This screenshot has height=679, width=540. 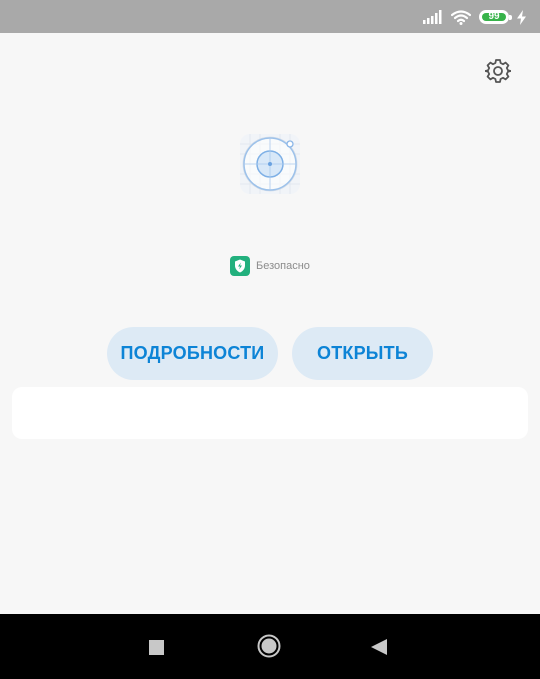 What do you see at coordinates (521, 17) in the screenshot?
I see `charging-icon` at bounding box center [521, 17].